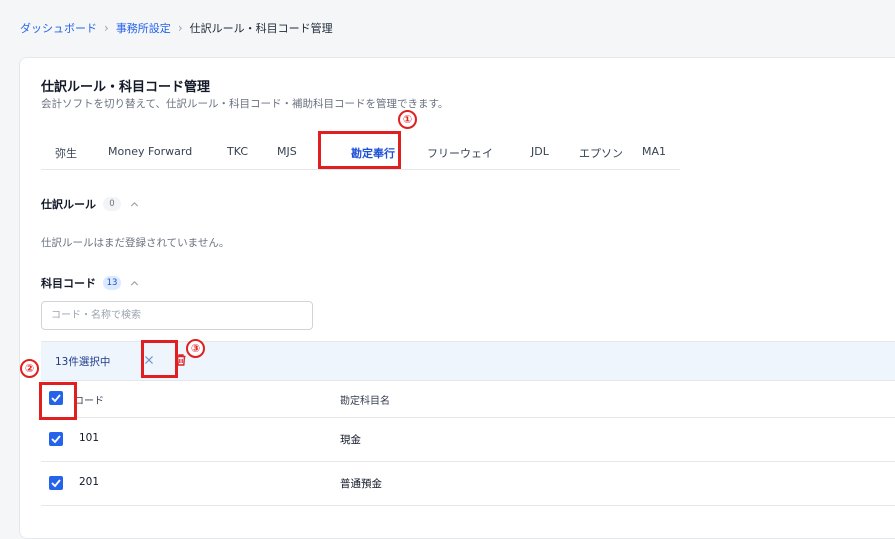 The width and height of the screenshot is (895, 539). Describe the element at coordinates (460, 153) in the screenshot. I see `tab-freeway: フリーウェイ` at that location.